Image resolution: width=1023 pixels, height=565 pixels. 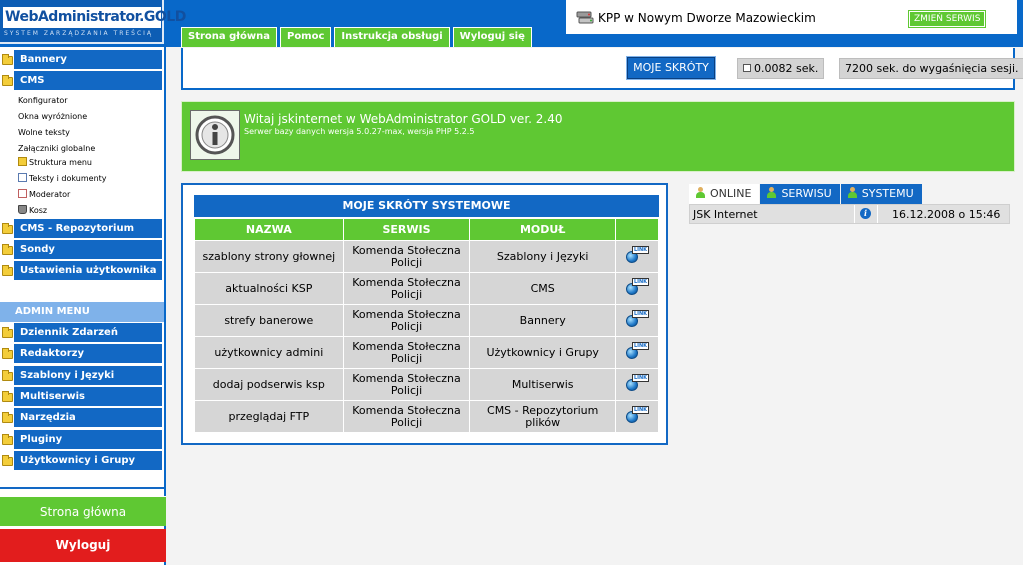 What do you see at coordinates (94, 17) in the screenshot?
I see `logo-name: WebAdministrator.GOLD` at bounding box center [94, 17].